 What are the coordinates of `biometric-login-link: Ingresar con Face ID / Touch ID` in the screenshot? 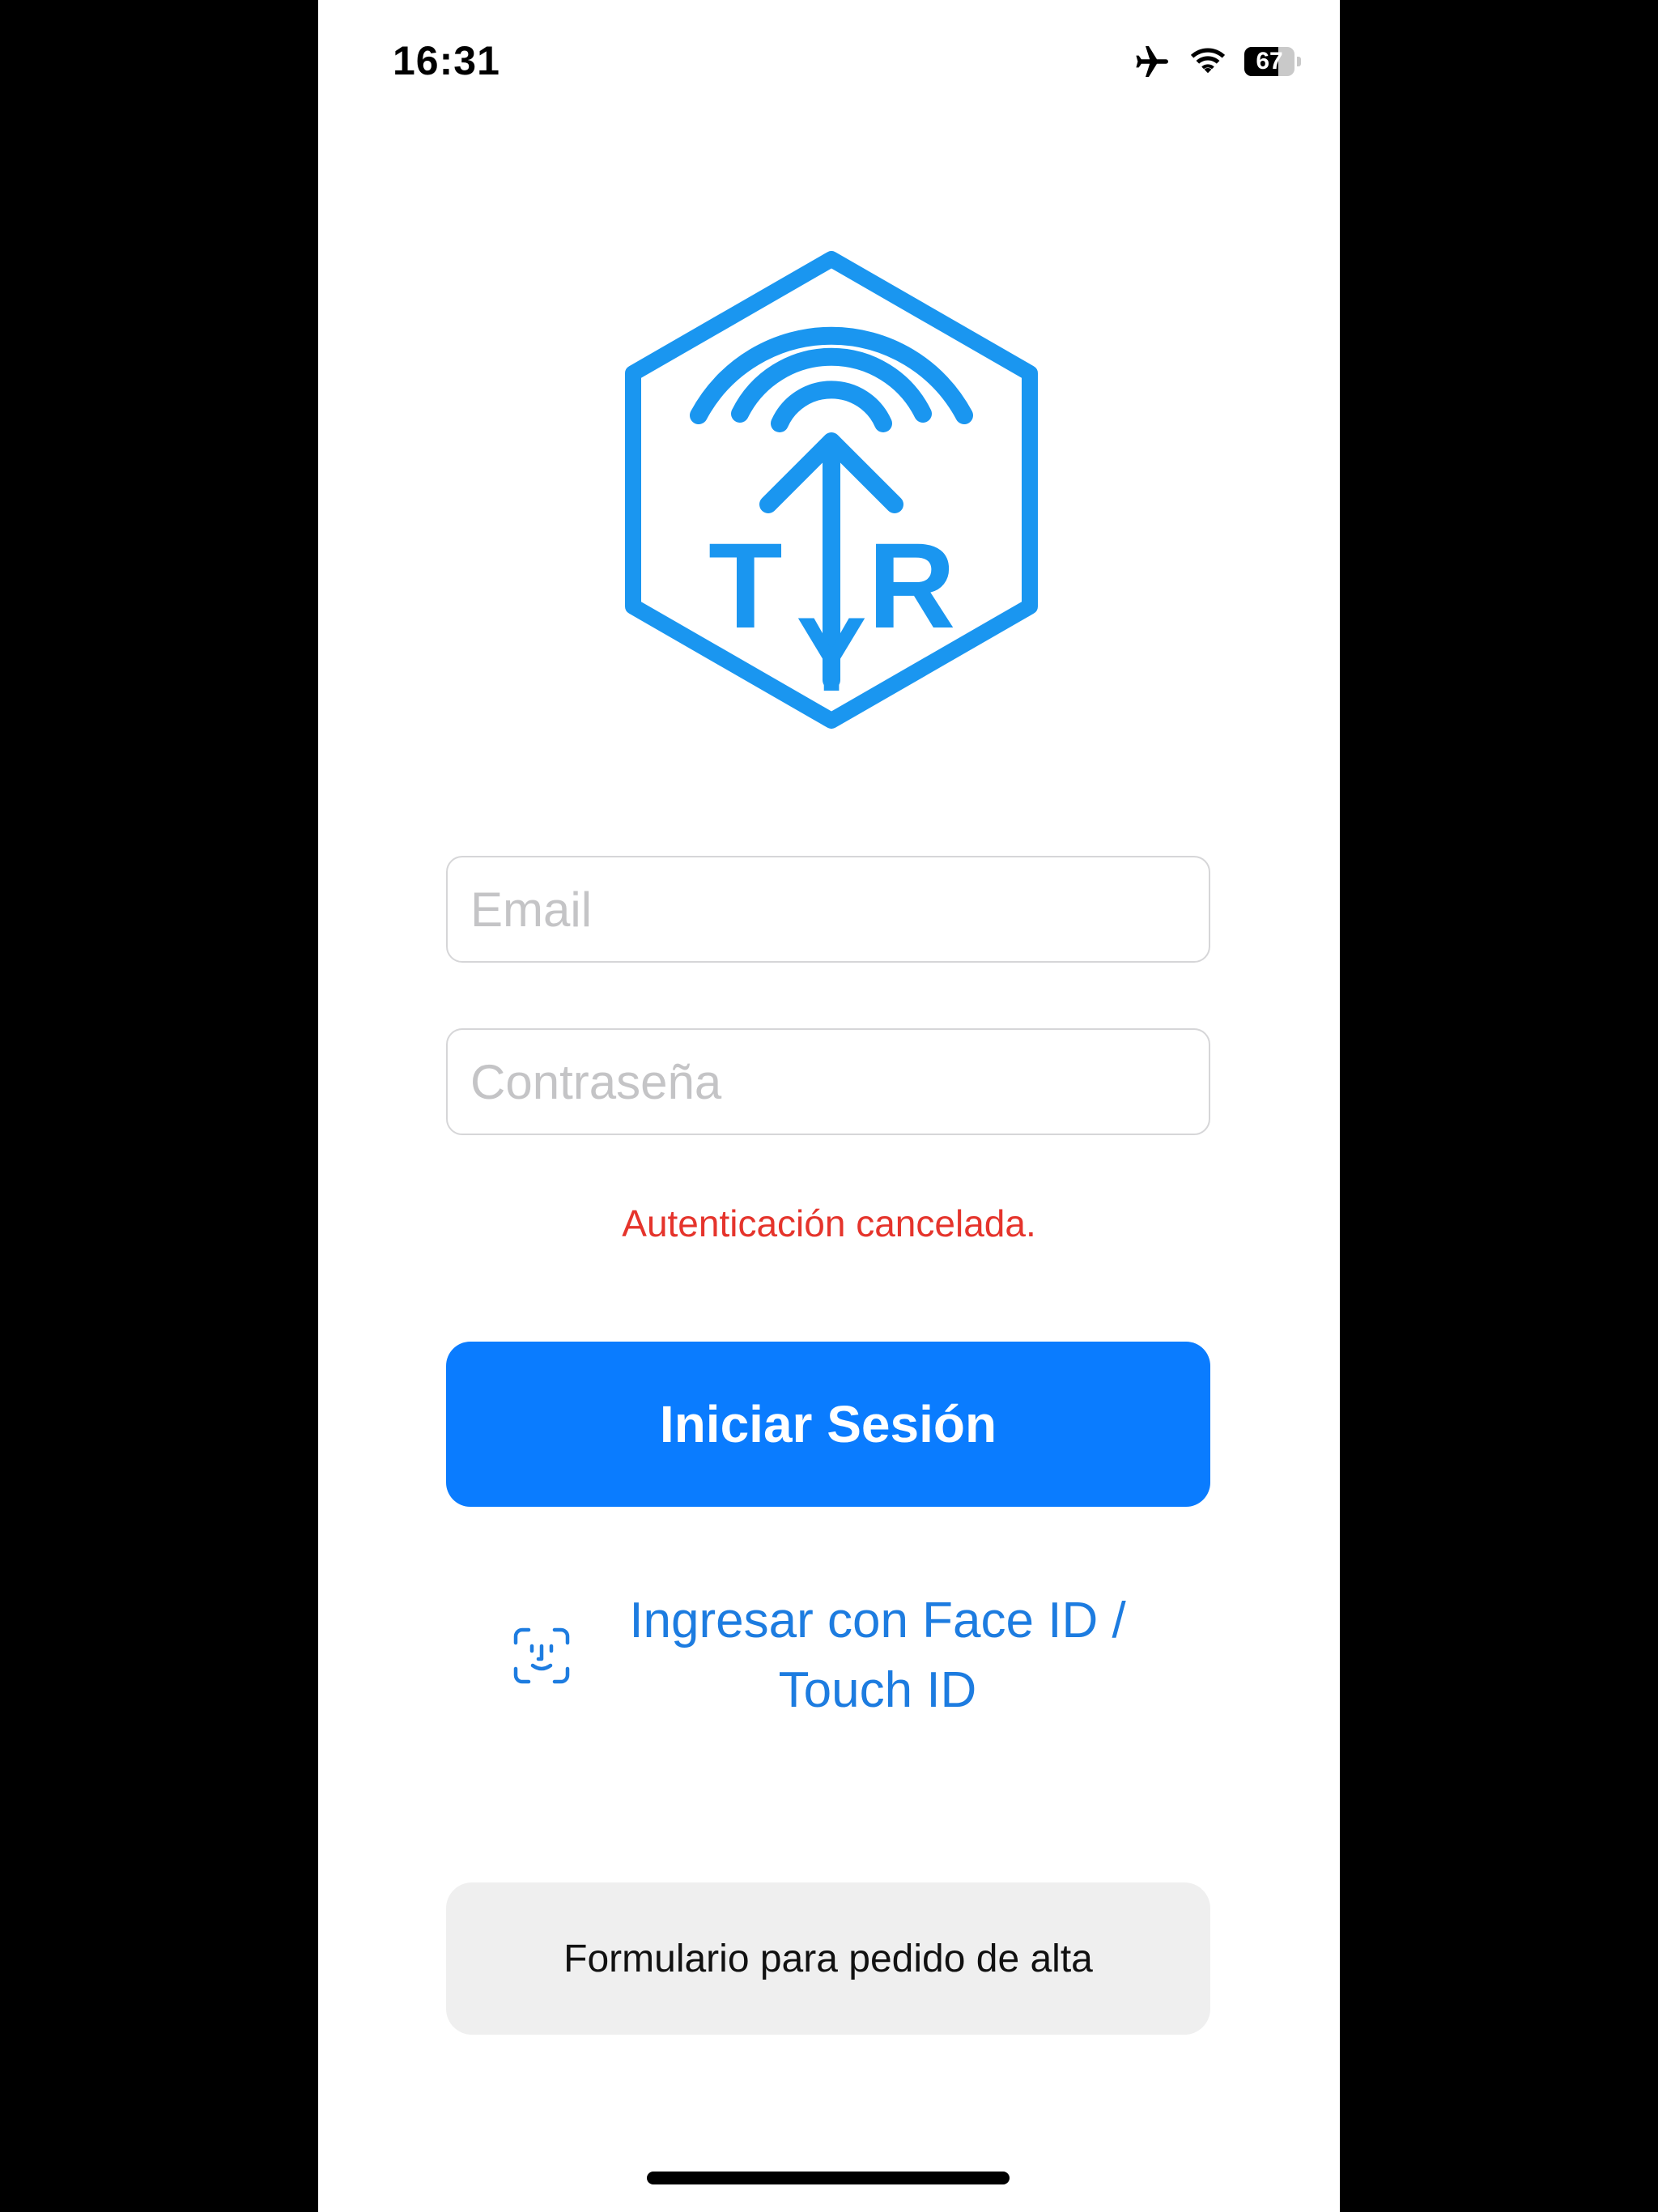 It's located at (828, 1656).